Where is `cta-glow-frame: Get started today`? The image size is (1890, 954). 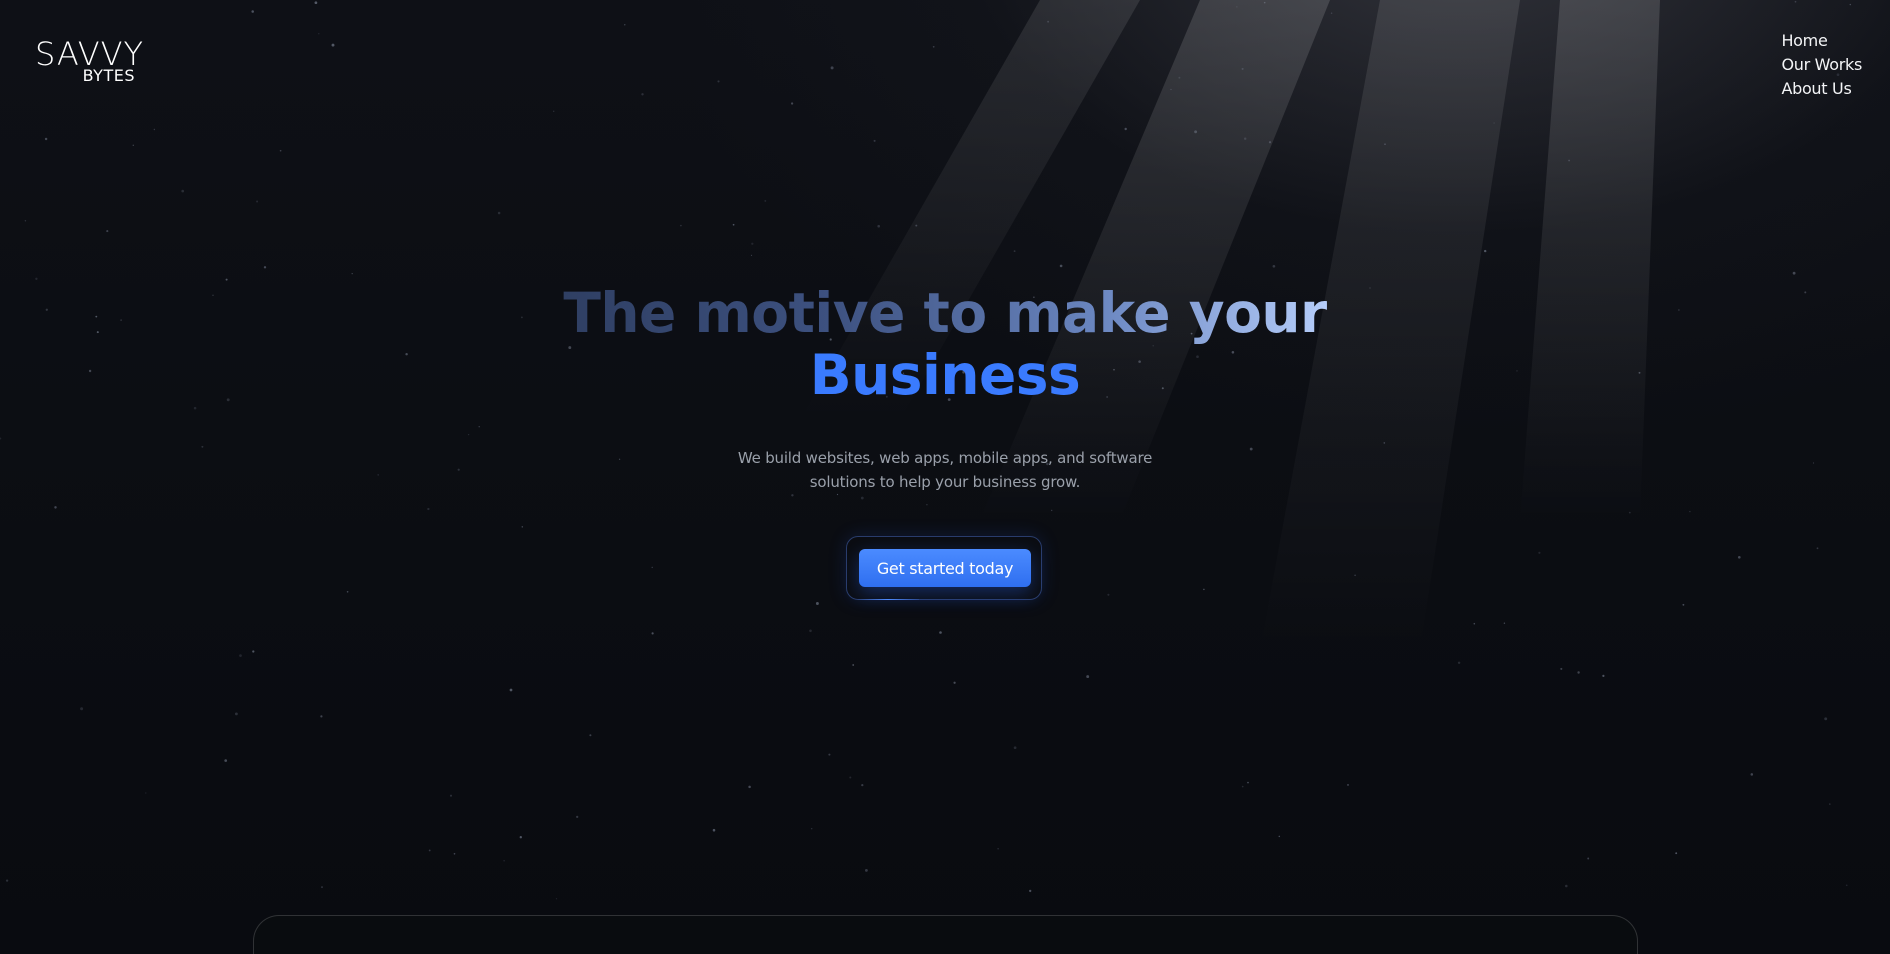 cta-glow-frame: Get started today is located at coordinates (944, 568).